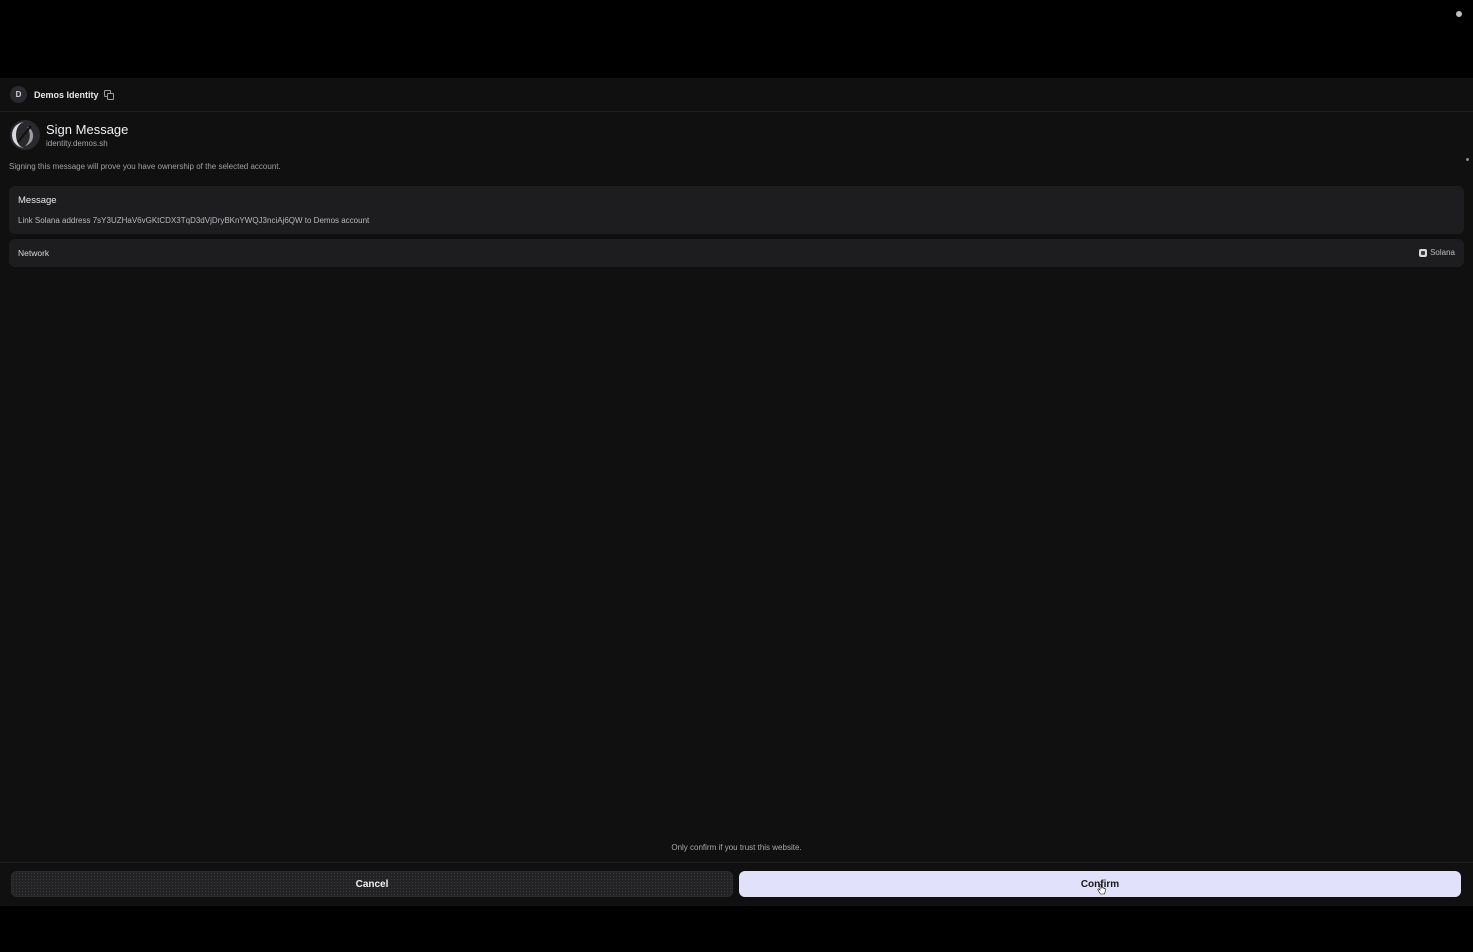 The height and width of the screenshot is (952, 1473). What do you see at coordinates (87, 129) in the screenshot?
I see `page-title: Sign Message` at bounding box center [87, 129].